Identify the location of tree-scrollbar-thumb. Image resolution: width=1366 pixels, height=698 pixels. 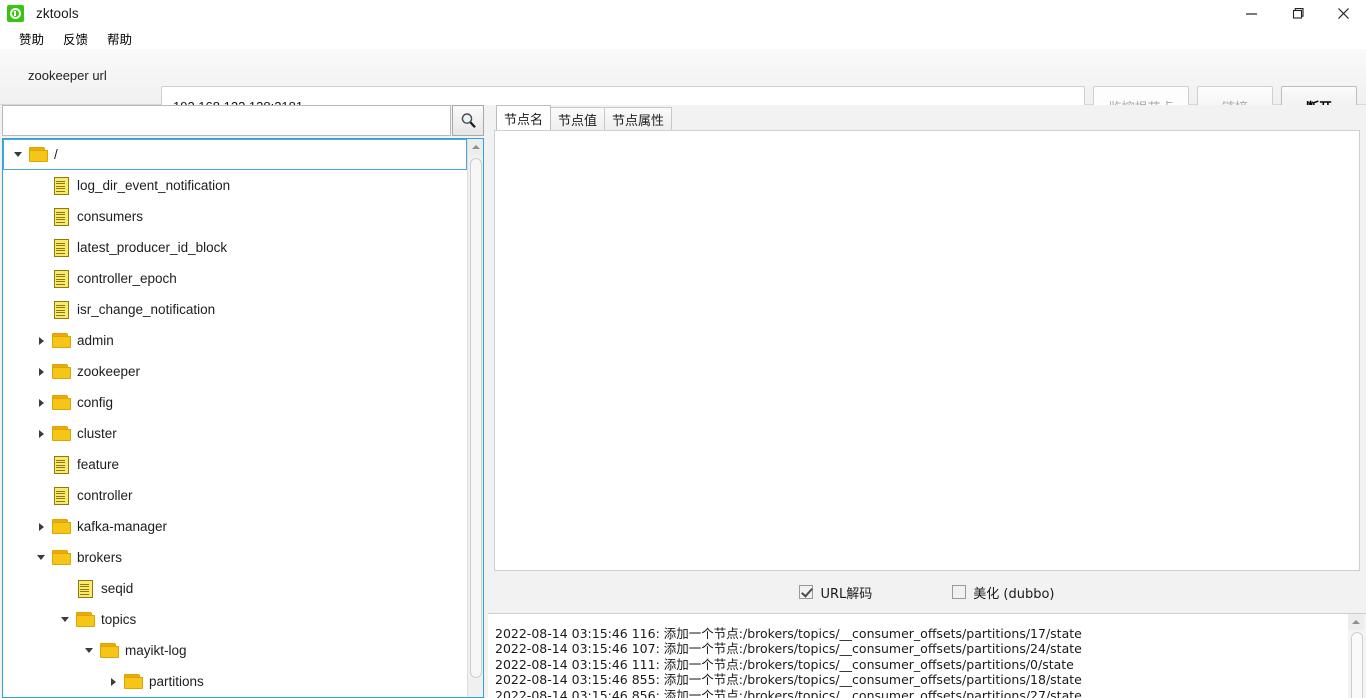
(476, 418).